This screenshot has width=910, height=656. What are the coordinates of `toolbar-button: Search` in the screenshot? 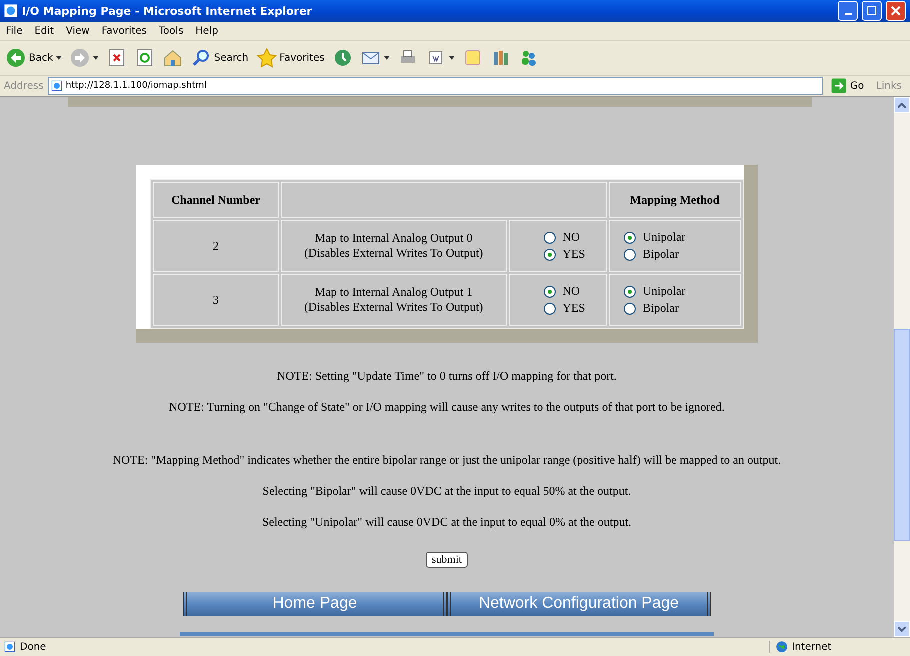 It's located at (220, 58).